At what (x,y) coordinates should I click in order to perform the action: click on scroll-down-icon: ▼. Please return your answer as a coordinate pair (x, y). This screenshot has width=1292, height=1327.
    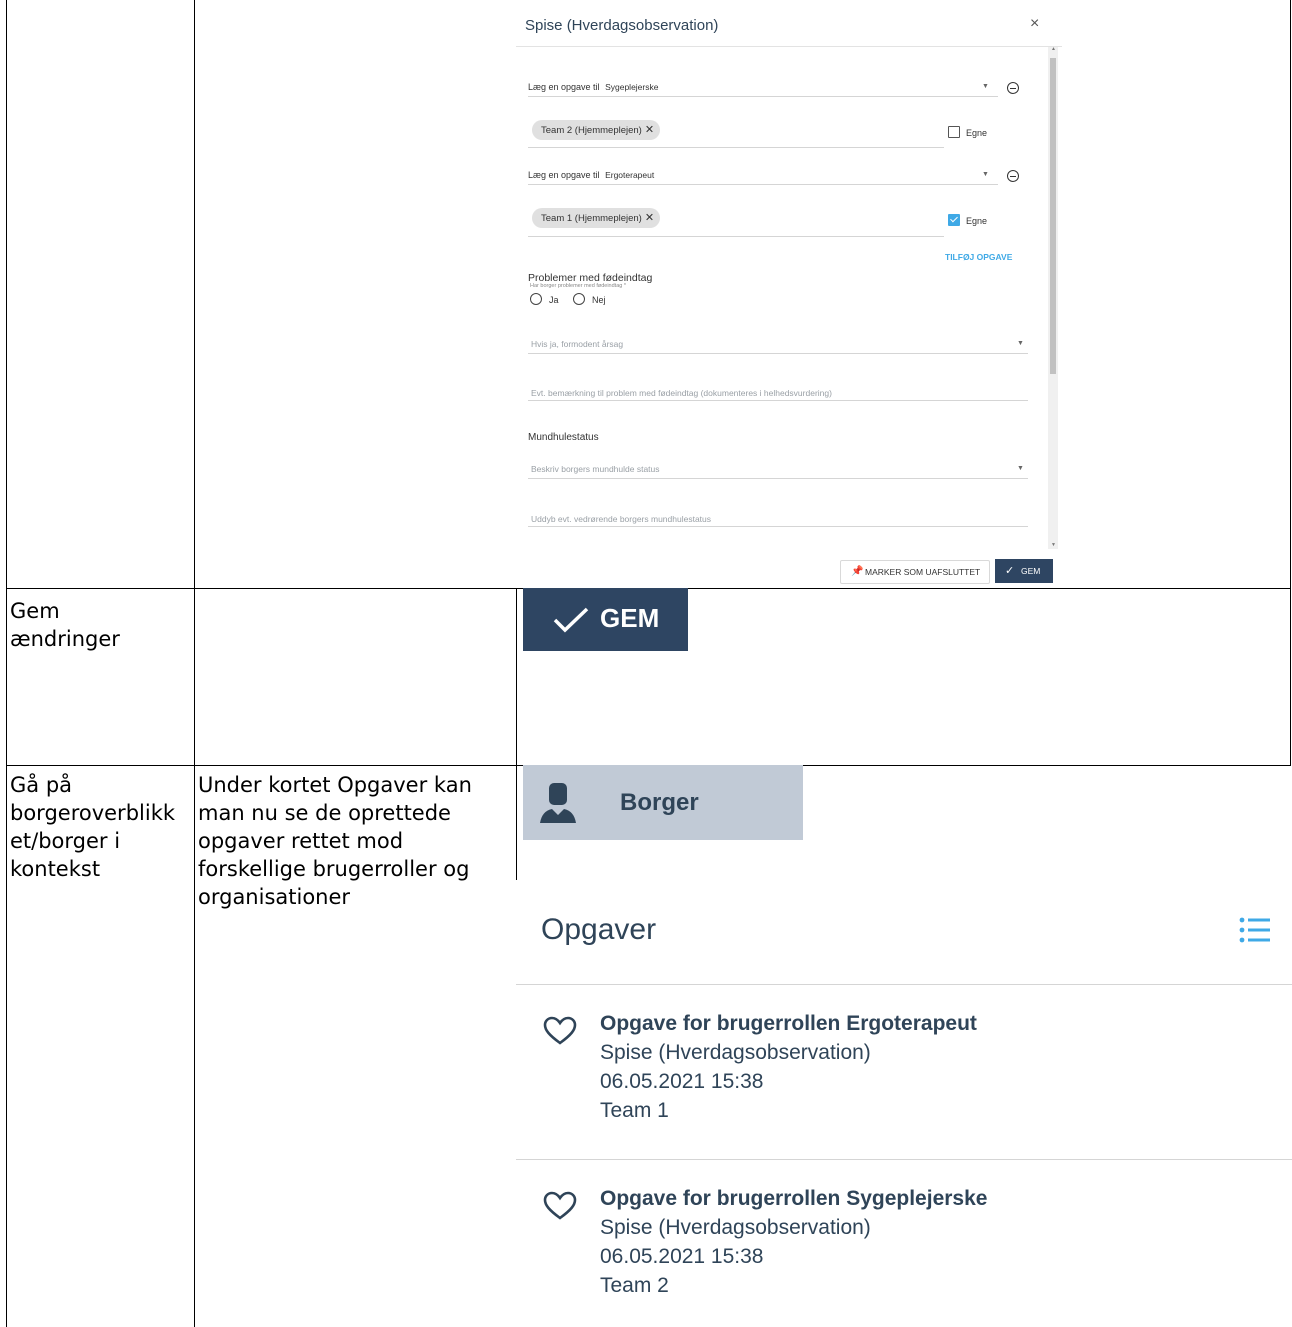
    Looking at the image, I should click on (1053, 545).